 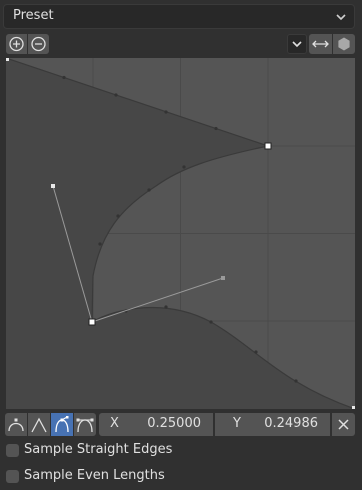 What do you see at coordinates (12, 476) in the screenshot?
I see `sample-even-lengths-checkbox` at bounding box center [12, 476].